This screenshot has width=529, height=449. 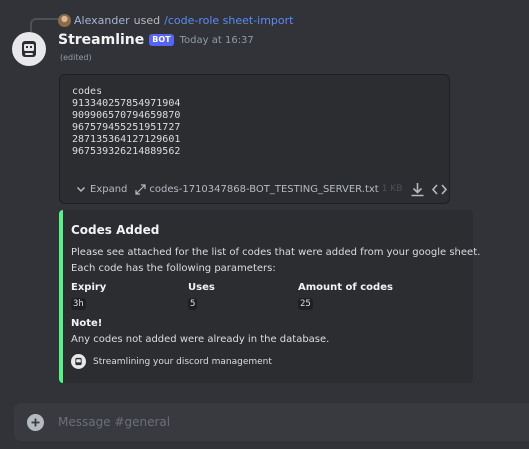 I want to click on slash-command-link: /code-role sheet-import, so click(x=228, y=20).